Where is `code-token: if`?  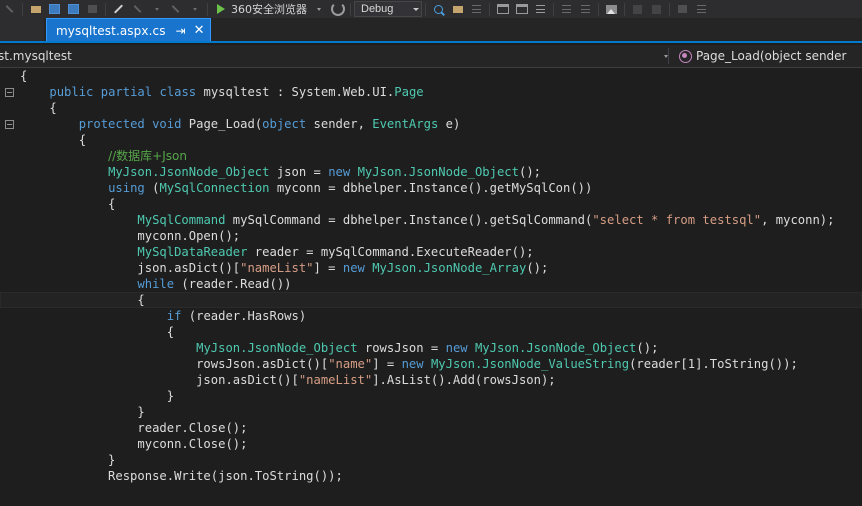 code-token: if is located at coordinates (174, 316).